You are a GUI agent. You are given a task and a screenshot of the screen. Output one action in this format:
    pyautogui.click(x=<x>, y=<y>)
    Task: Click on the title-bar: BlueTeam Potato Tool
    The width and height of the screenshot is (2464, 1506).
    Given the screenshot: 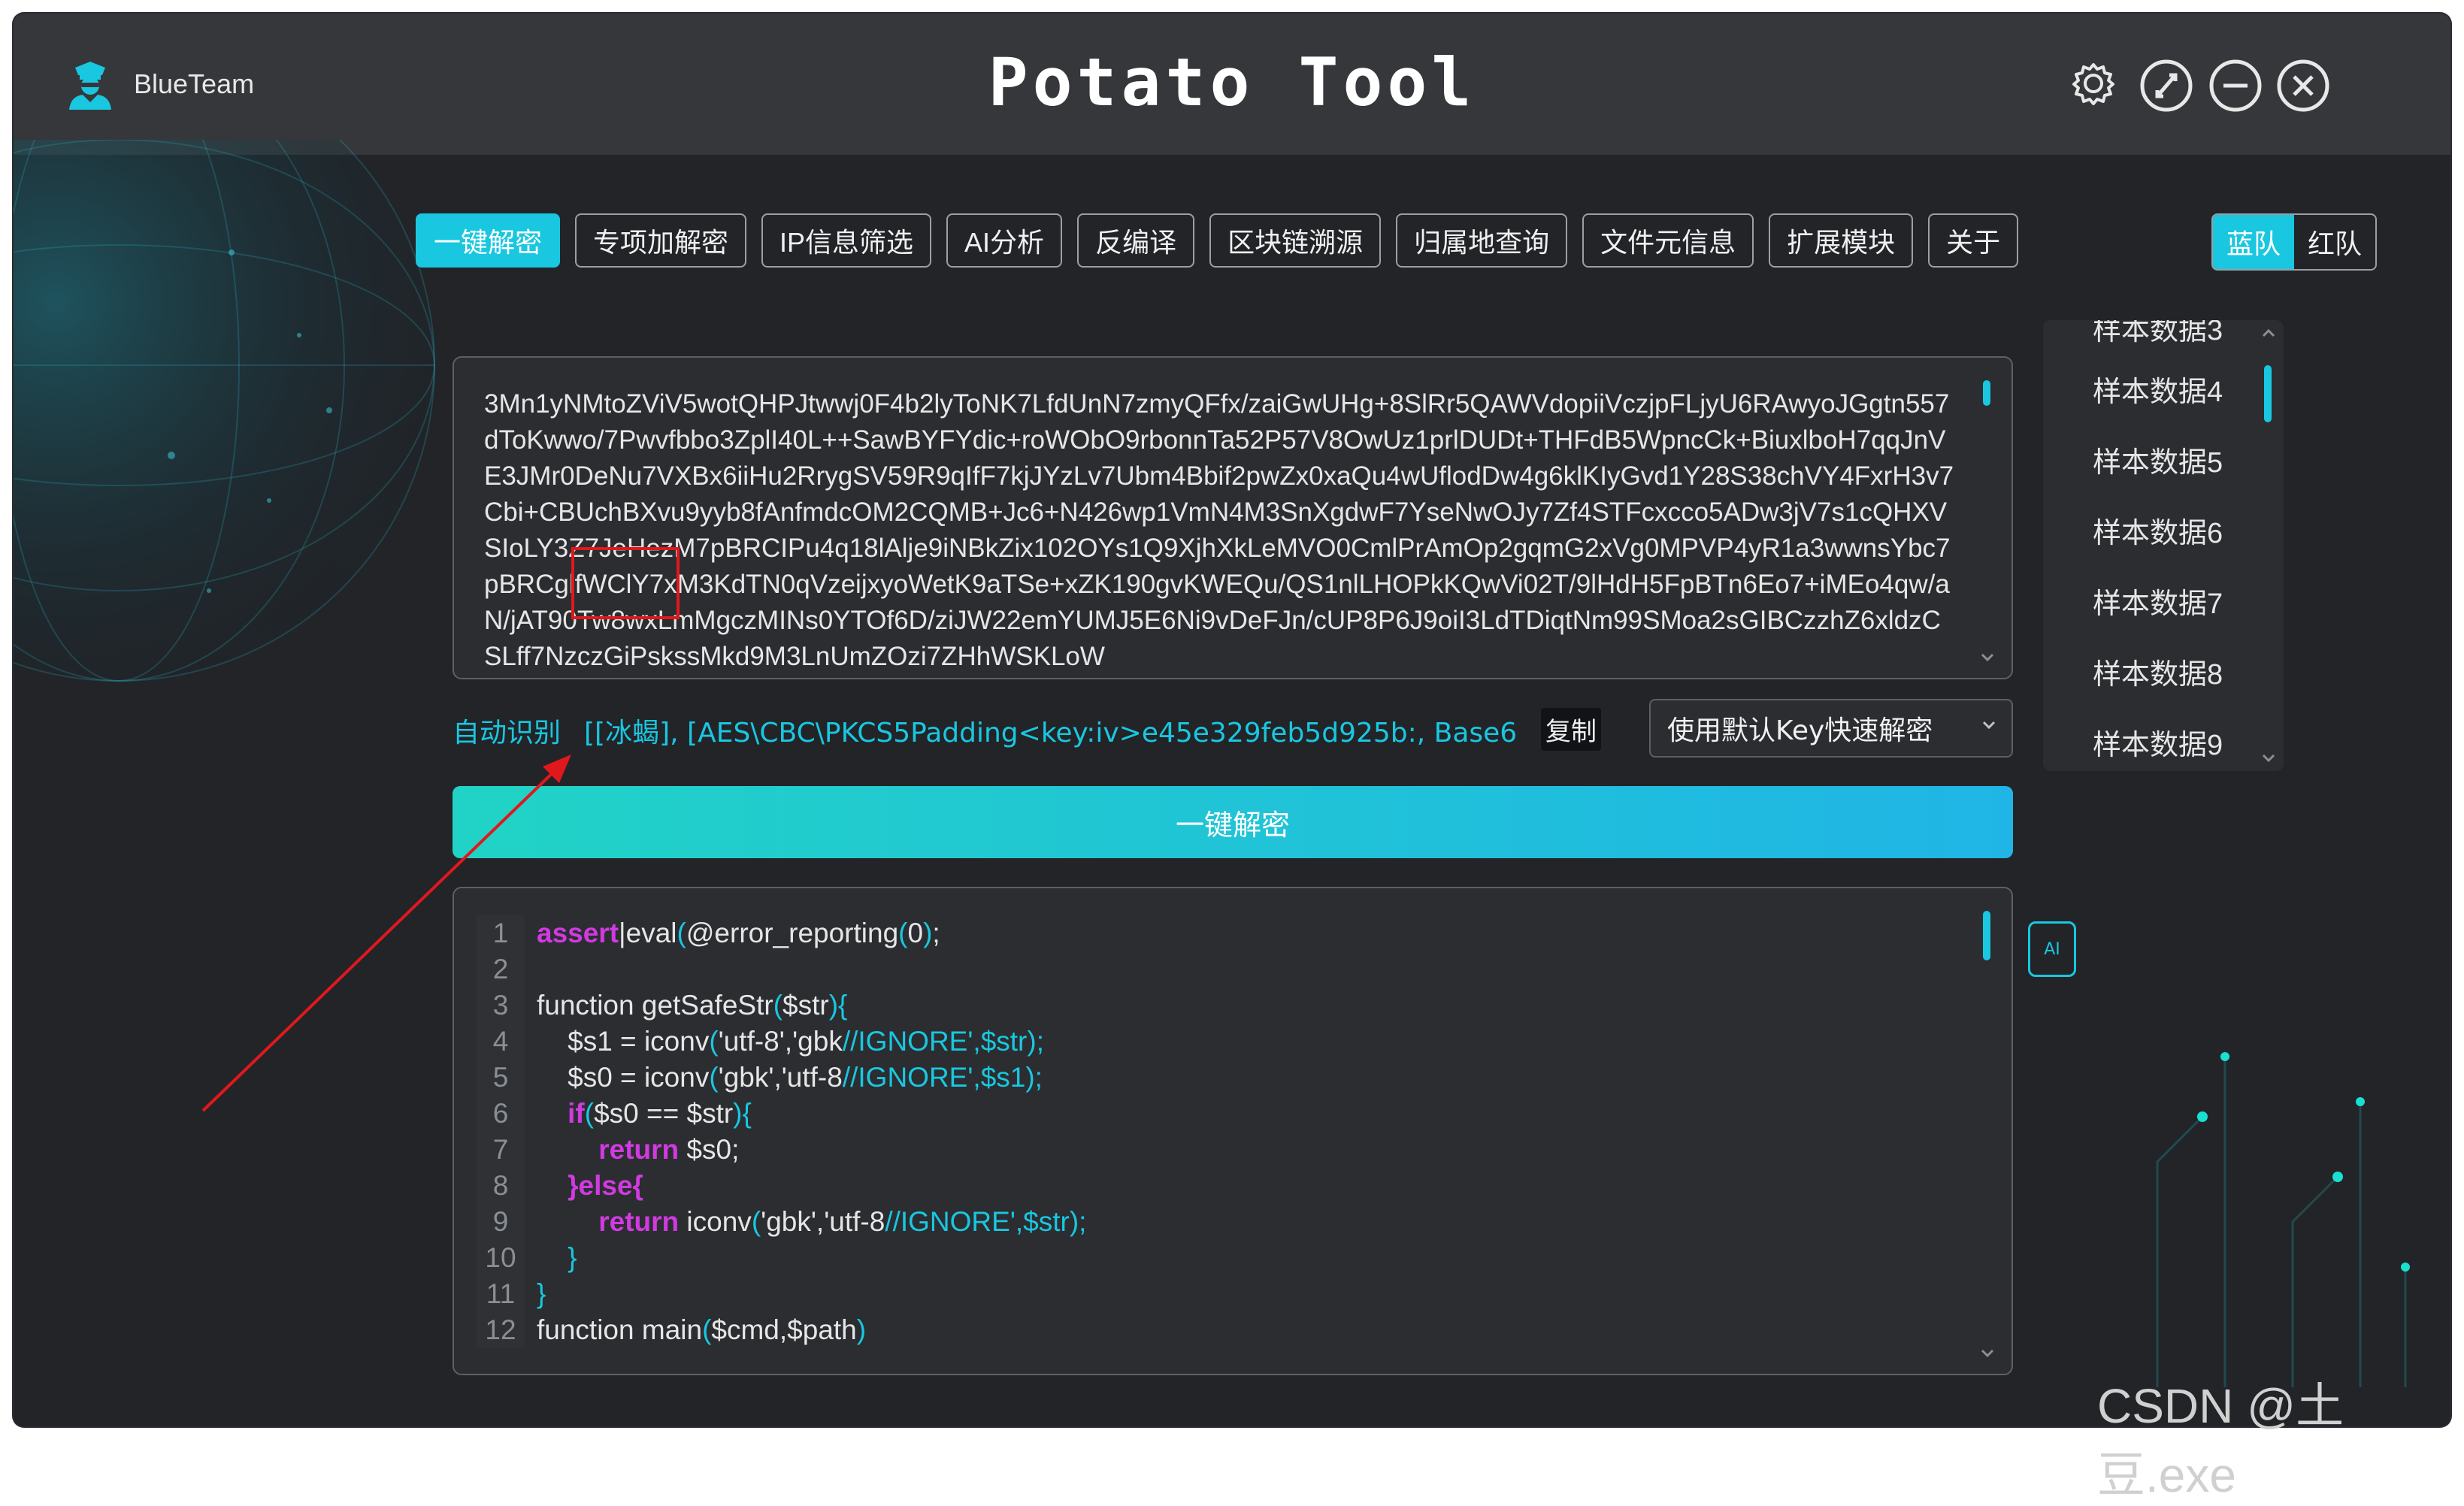 What is the action you would take?
    pyautogui.click(x=1232, y=84)
    